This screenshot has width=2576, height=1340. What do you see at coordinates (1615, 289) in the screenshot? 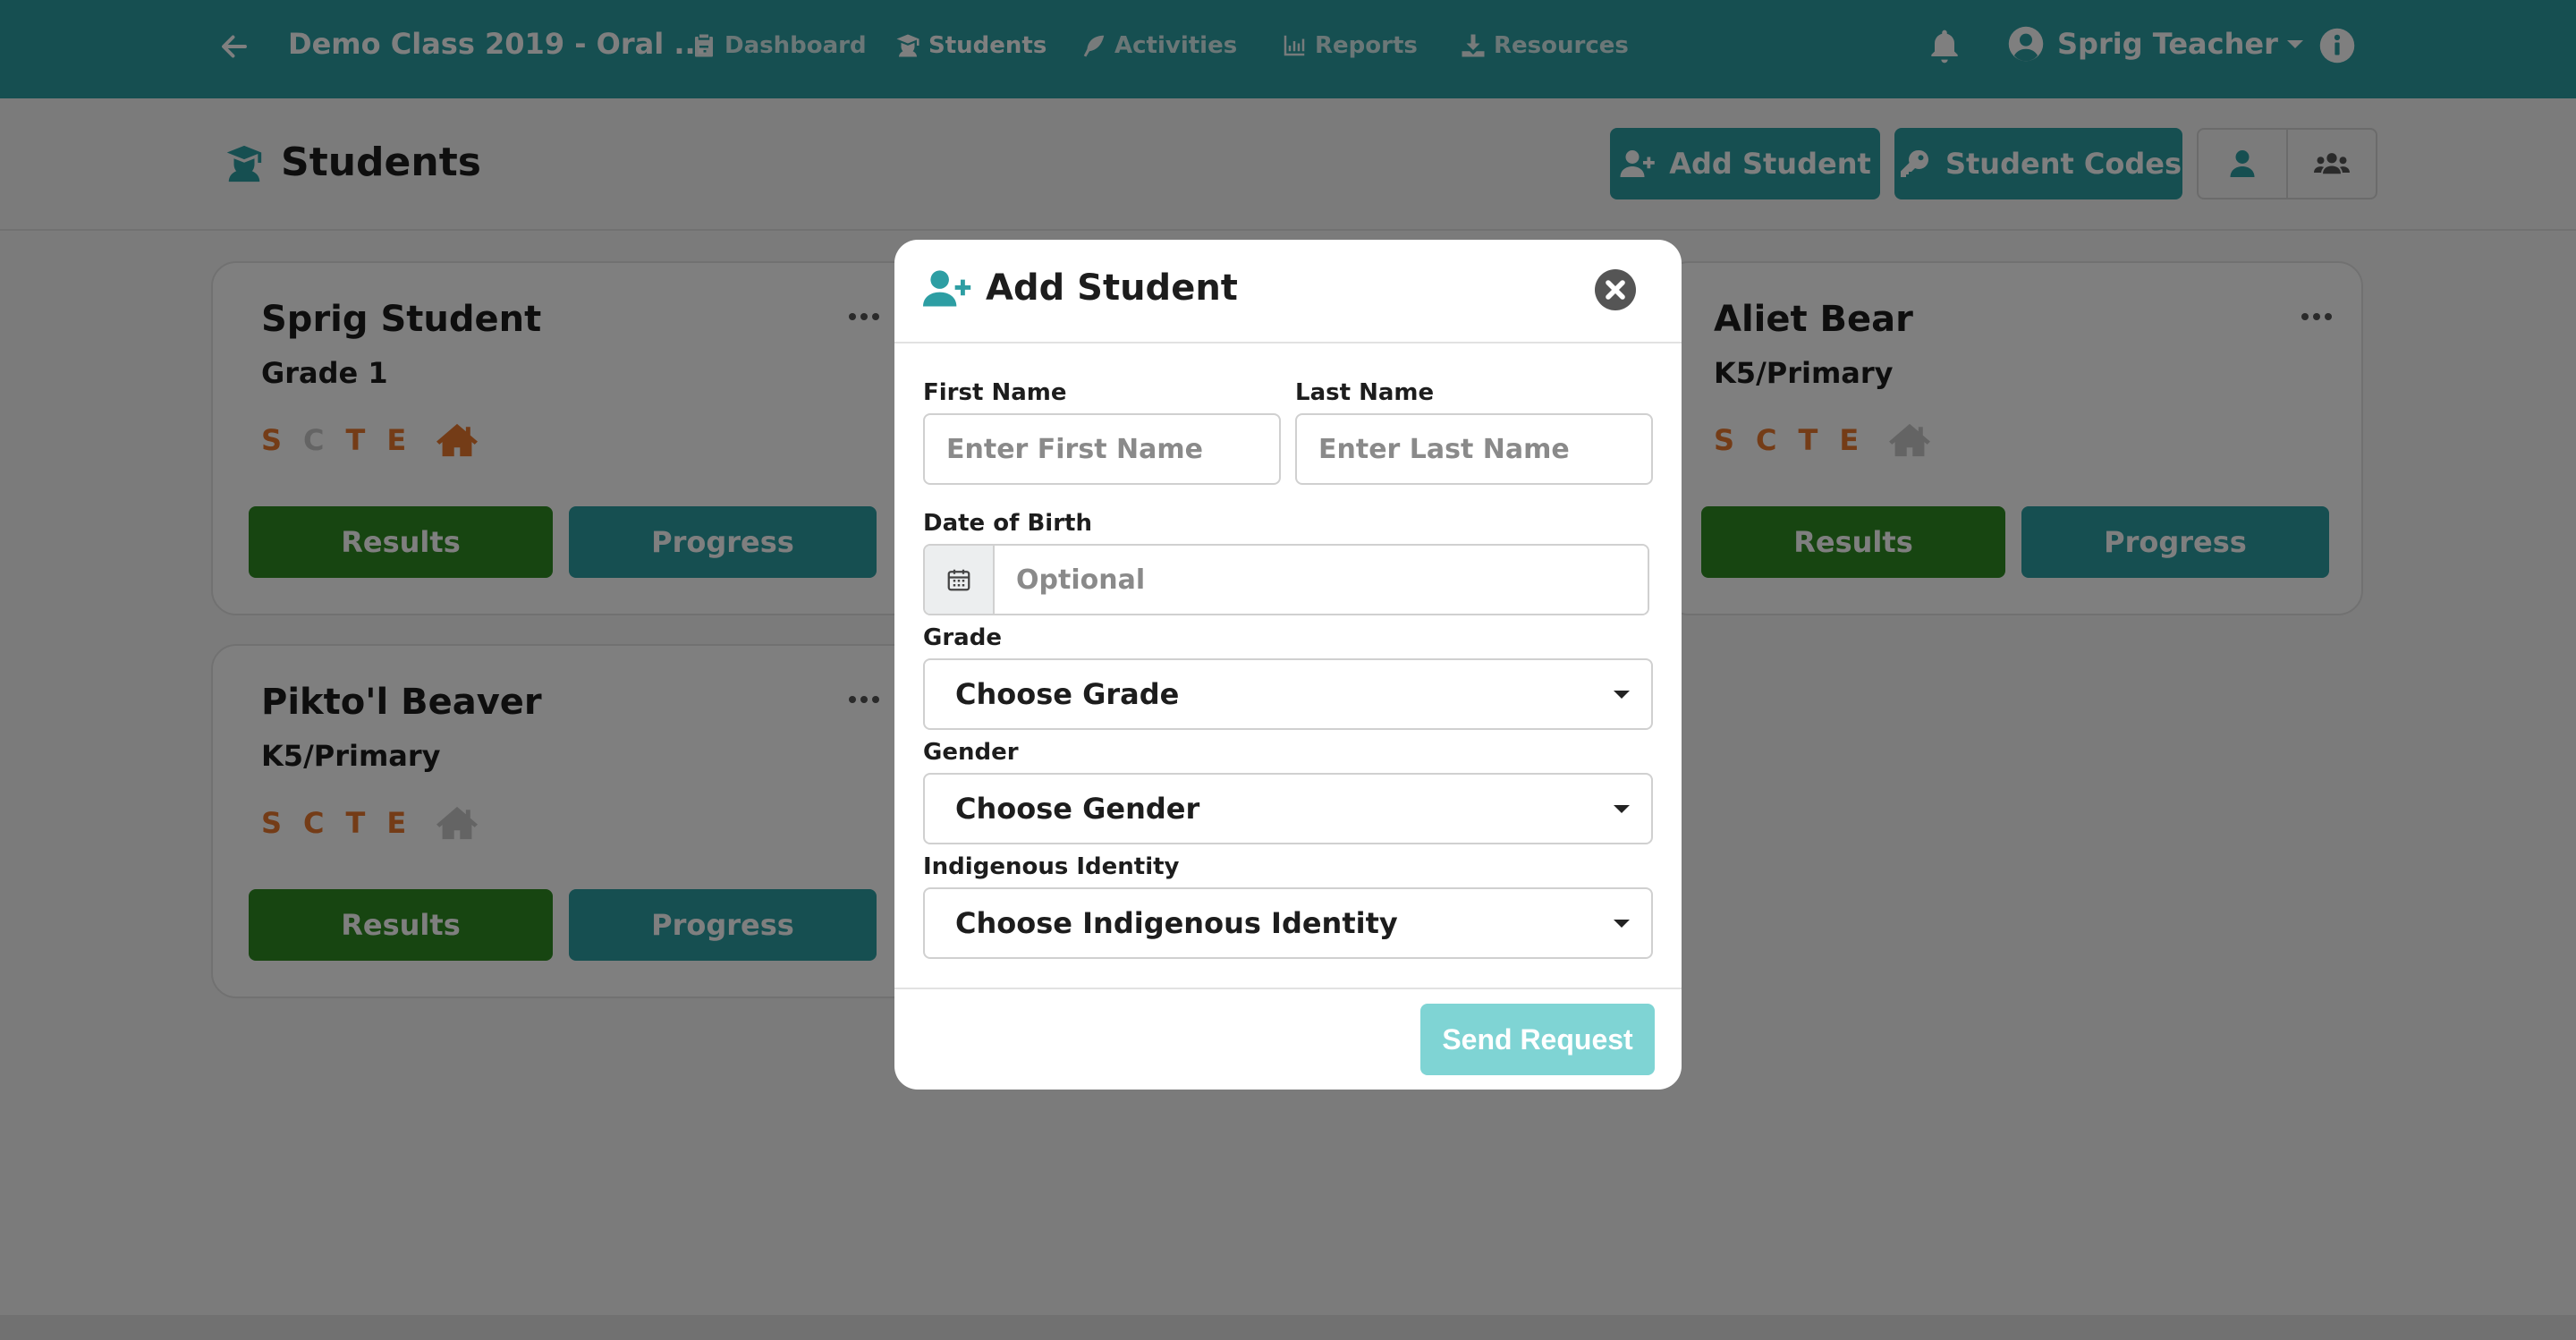
I see `close-icon` at bounding box center [1615, 289].